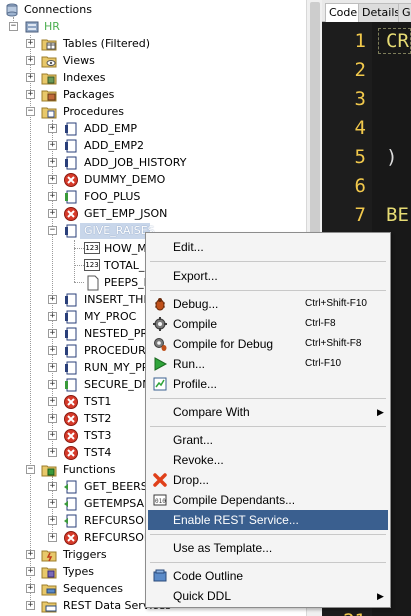 Image resolution: width=411 pixels, height=616 pixels. I want to click on tree-item-procedure: + ADD_EMP2, so click(150, 145).